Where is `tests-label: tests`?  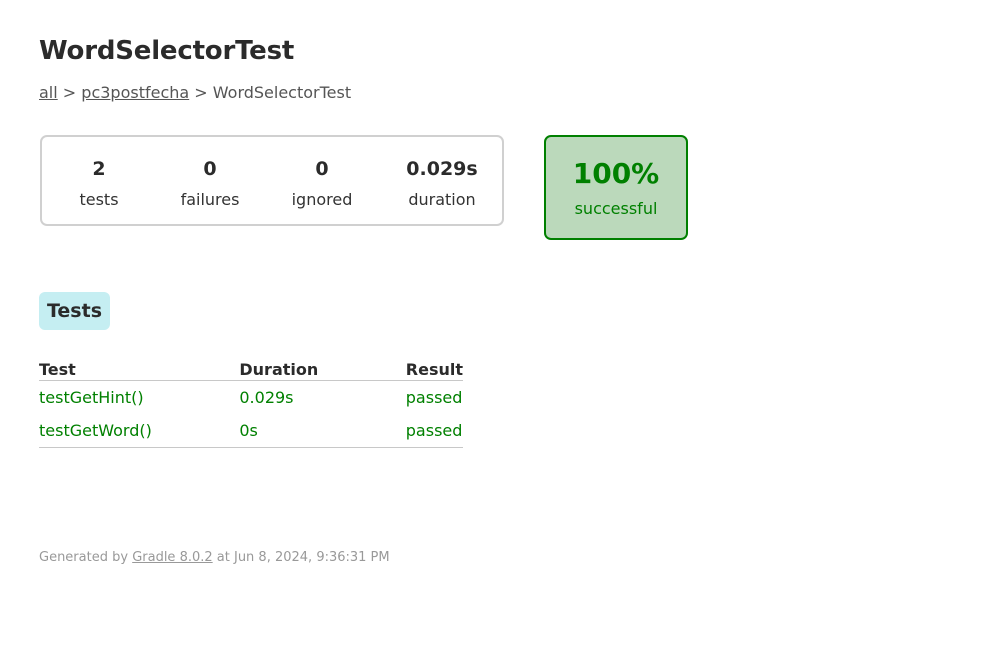
tests-label: tests is located at coordinates (99, 199).